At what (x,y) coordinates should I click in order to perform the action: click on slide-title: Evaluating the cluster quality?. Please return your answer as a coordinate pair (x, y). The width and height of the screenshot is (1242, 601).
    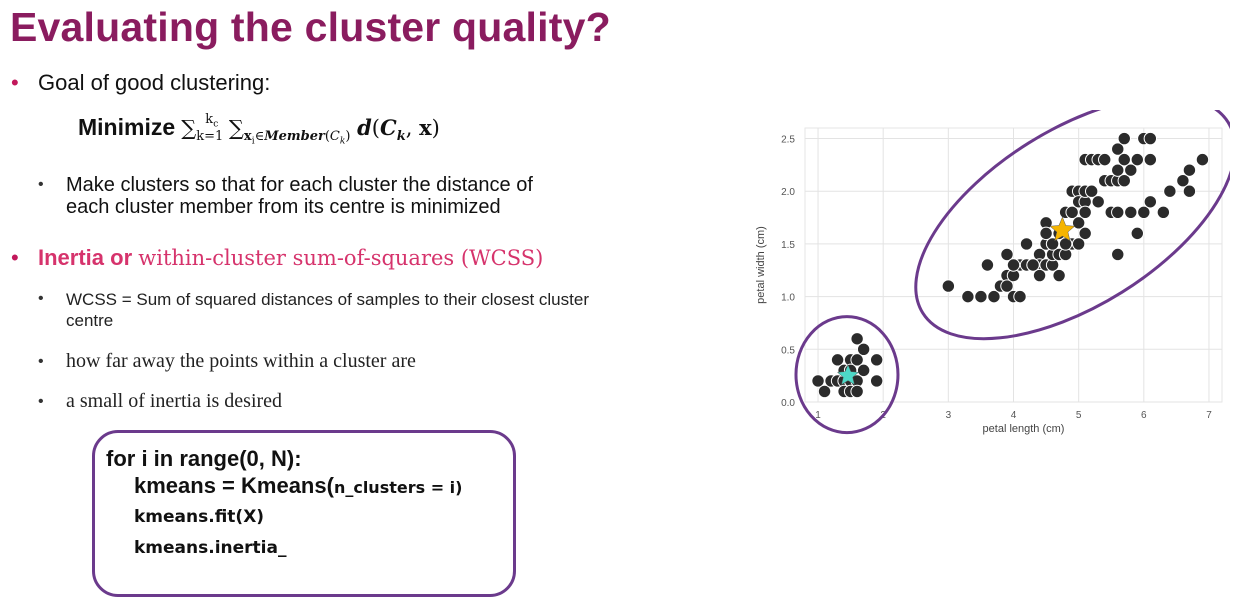
    Looking at the image, I should click on (310, 27).